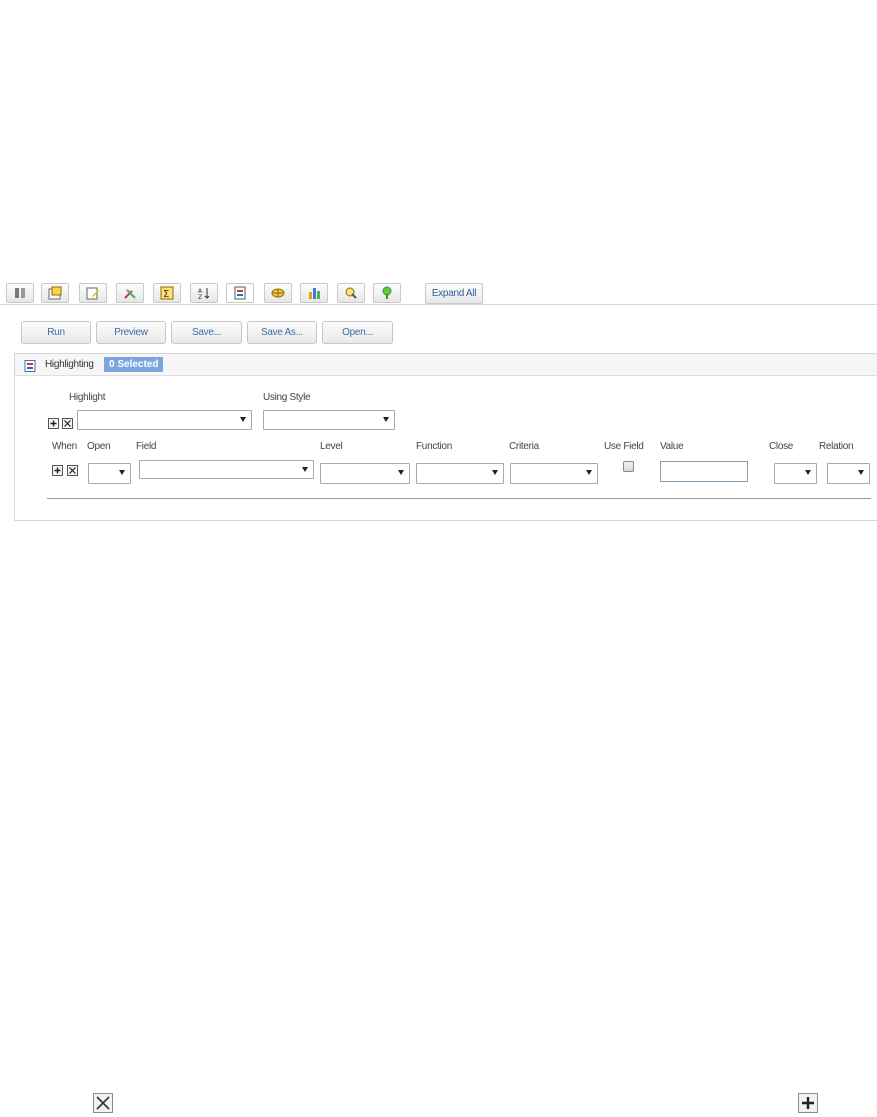 The height and width of the screenshot is (1117, 877). What do you see at coordinates (836, 446) in the screenshot?
I see `relation-label: Relation` at bounding box center [836, 446].